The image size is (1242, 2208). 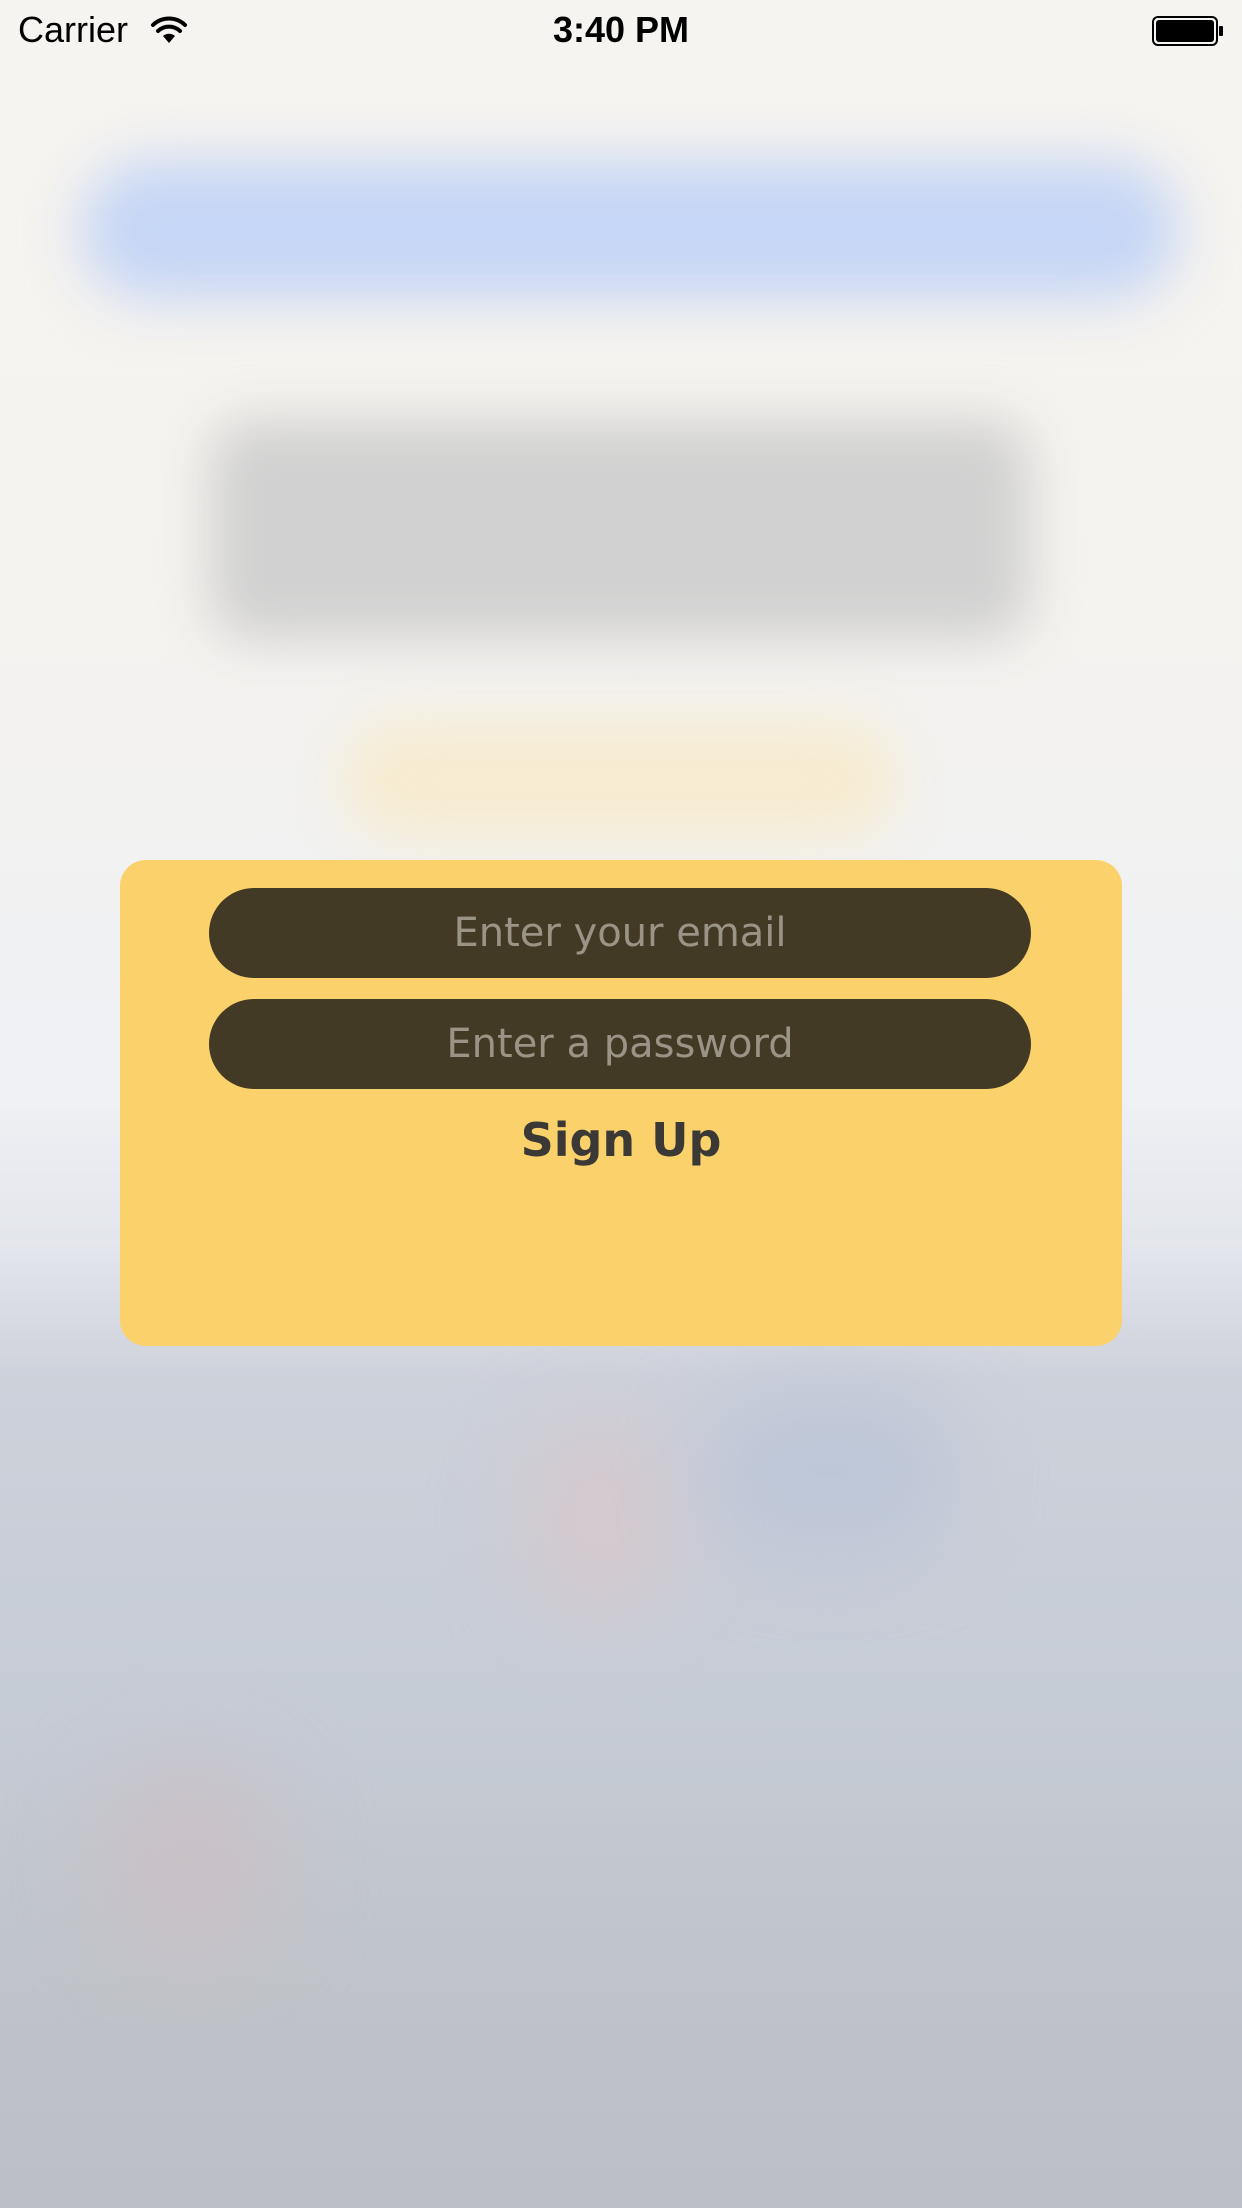 I want to click on email-field, so click(x=620, y=933).